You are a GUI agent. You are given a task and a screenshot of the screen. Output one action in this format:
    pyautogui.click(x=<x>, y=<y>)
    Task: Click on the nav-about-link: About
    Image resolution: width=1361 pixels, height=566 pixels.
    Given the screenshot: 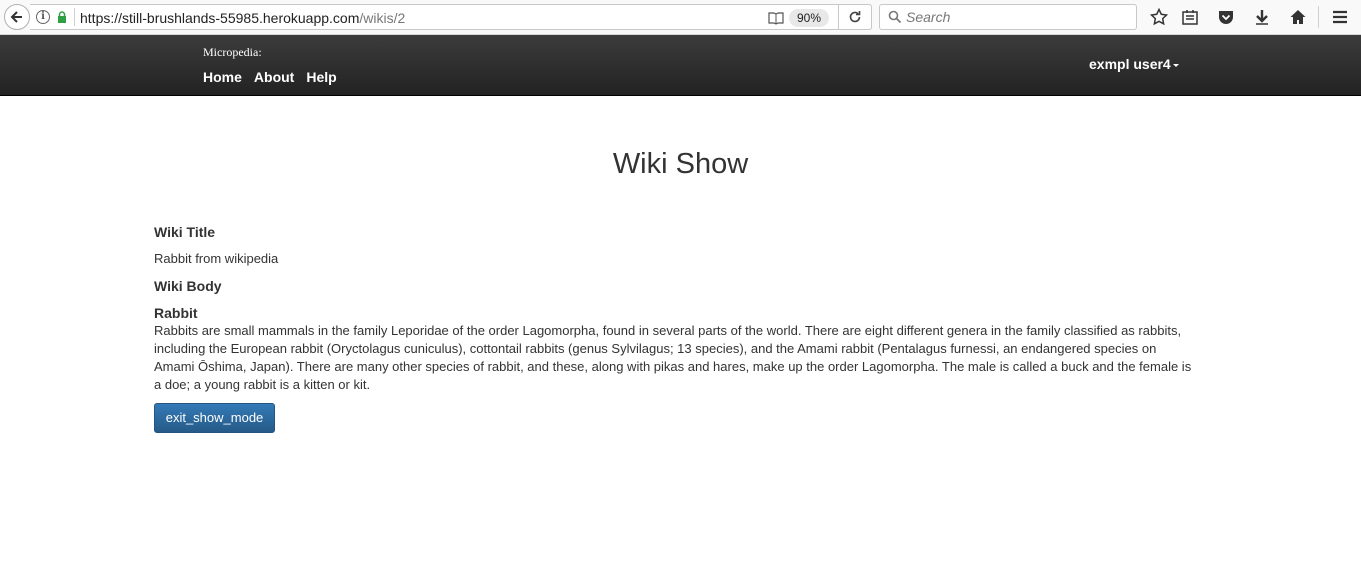 What is the action you would take?
    pyautogui.click(x=274, y=77)
    